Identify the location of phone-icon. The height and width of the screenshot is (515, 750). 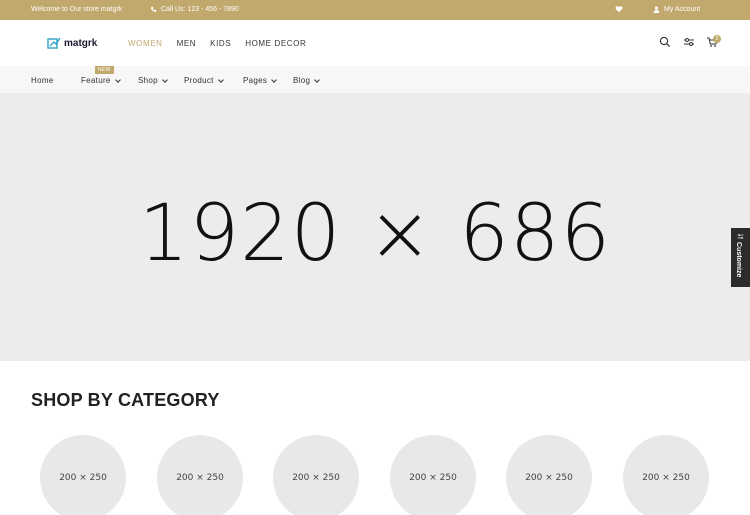
(154, 9).